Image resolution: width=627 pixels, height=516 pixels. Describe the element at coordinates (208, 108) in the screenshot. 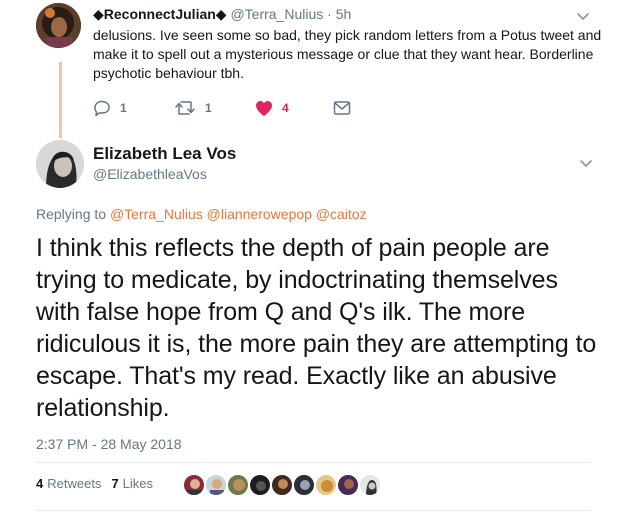

I see `retweet-count: 1` at that location.